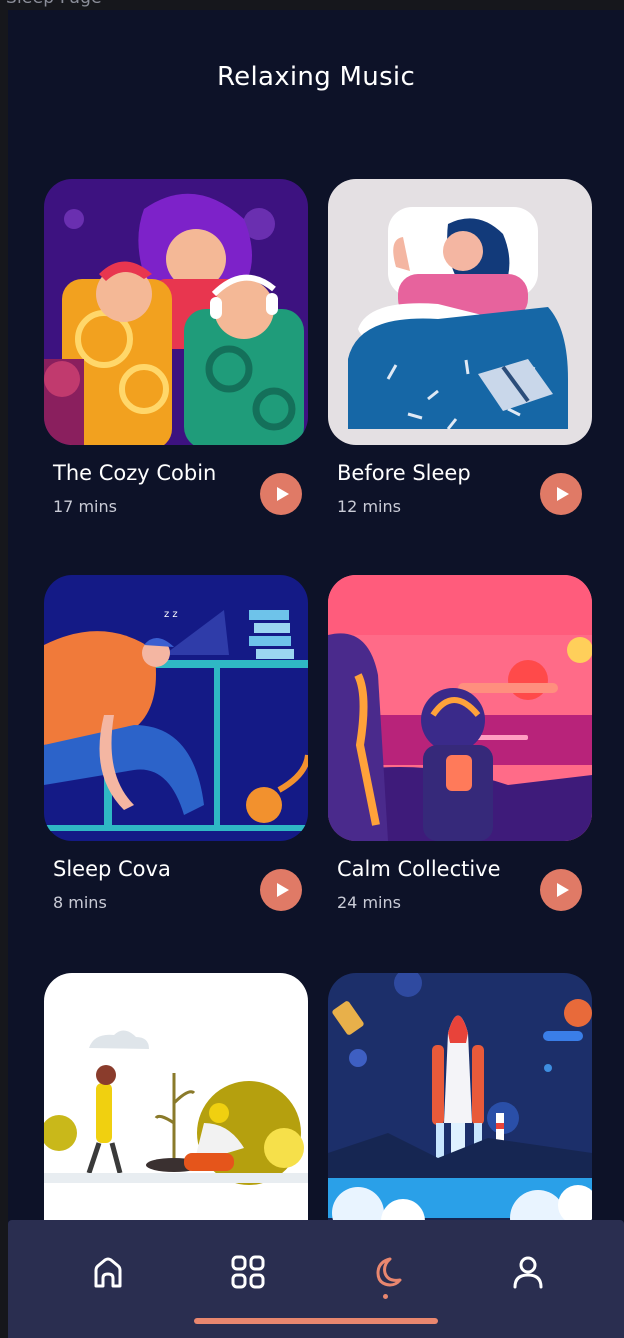 The width and height of the screenshot is (624, 1338). I want to click on crowd-headphones-illustration, so click(176, 312).